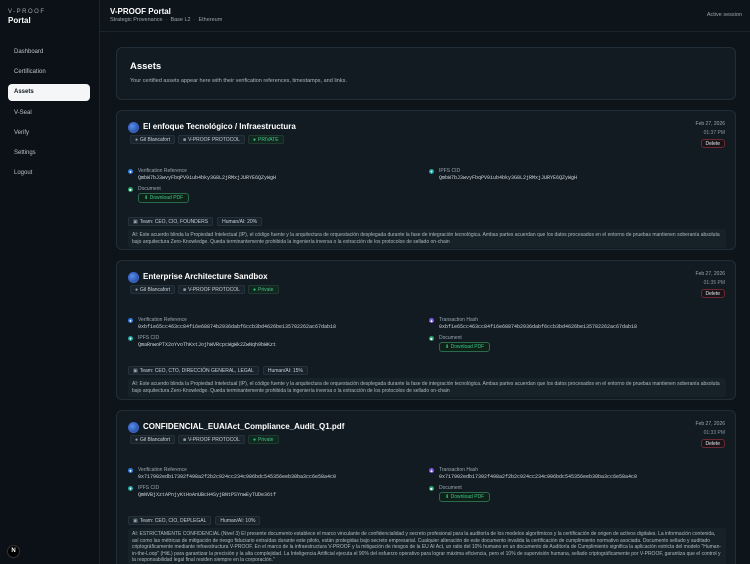 The width and height of the screenshot is (750, 564). I want to click on visibility-label: Private, so click(265, 440).